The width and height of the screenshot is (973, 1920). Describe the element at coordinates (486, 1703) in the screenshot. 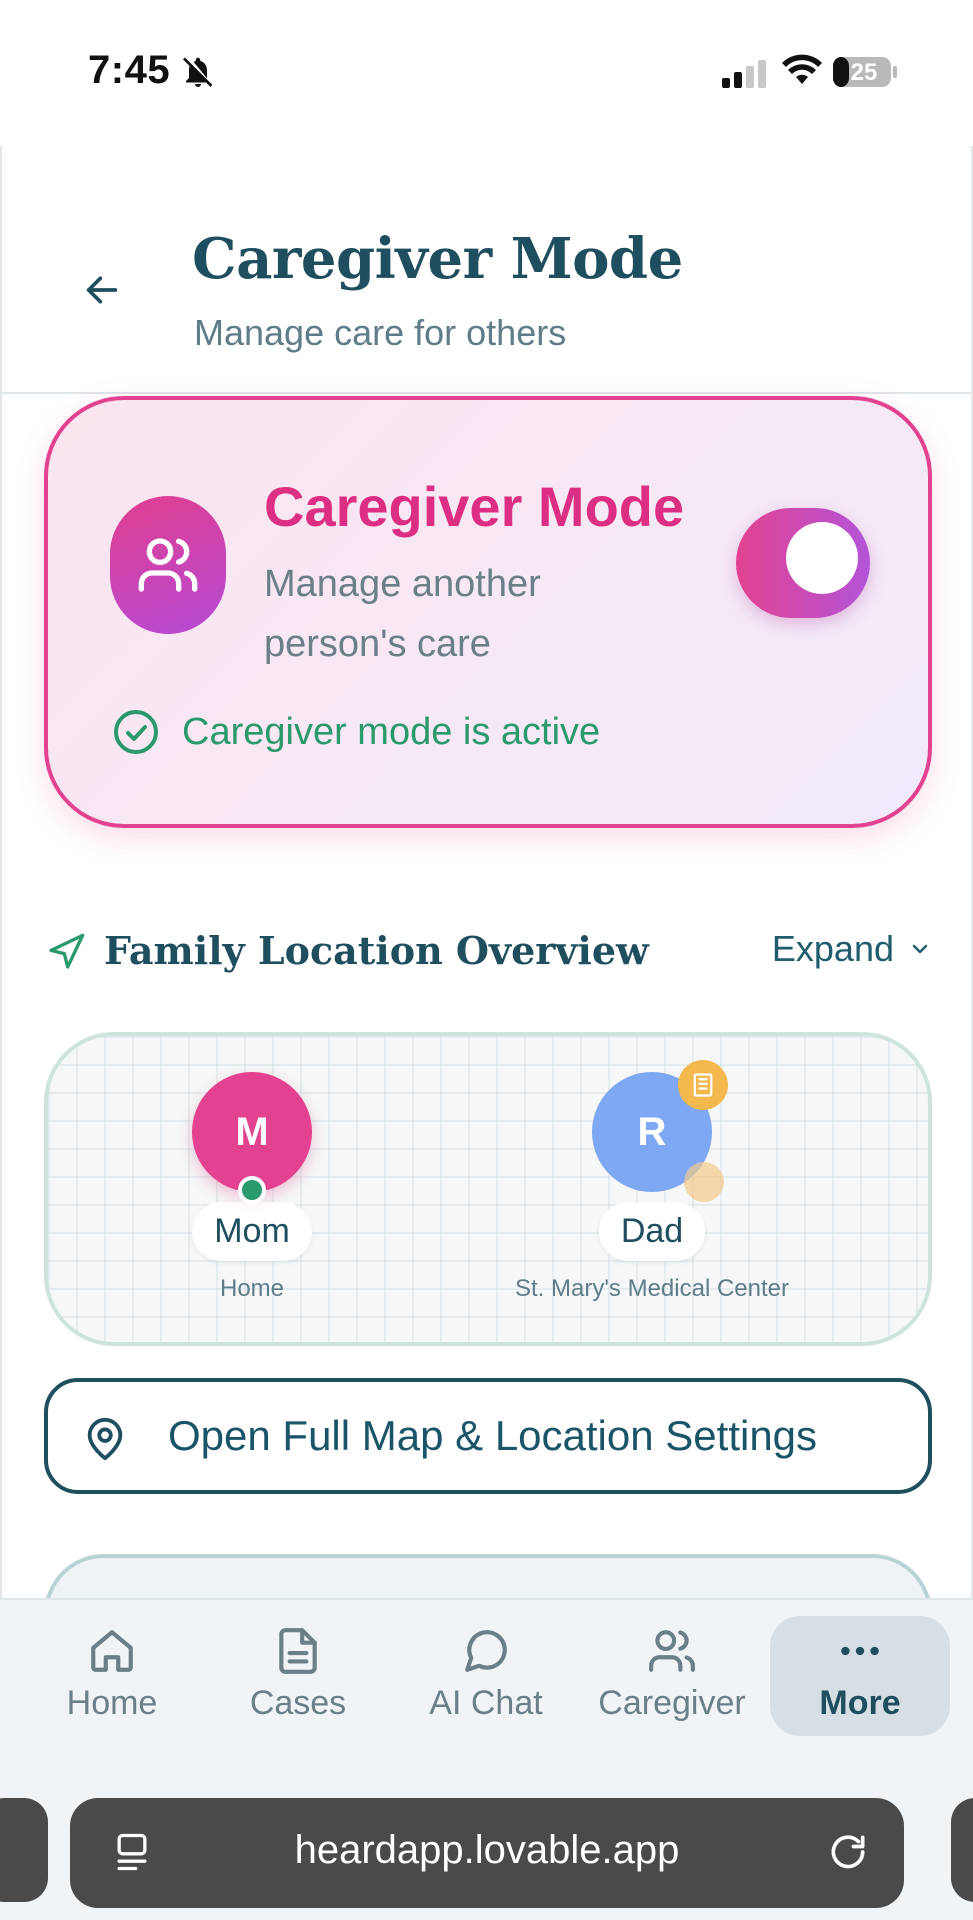

I see `tab-label: AI Chat` at that location.